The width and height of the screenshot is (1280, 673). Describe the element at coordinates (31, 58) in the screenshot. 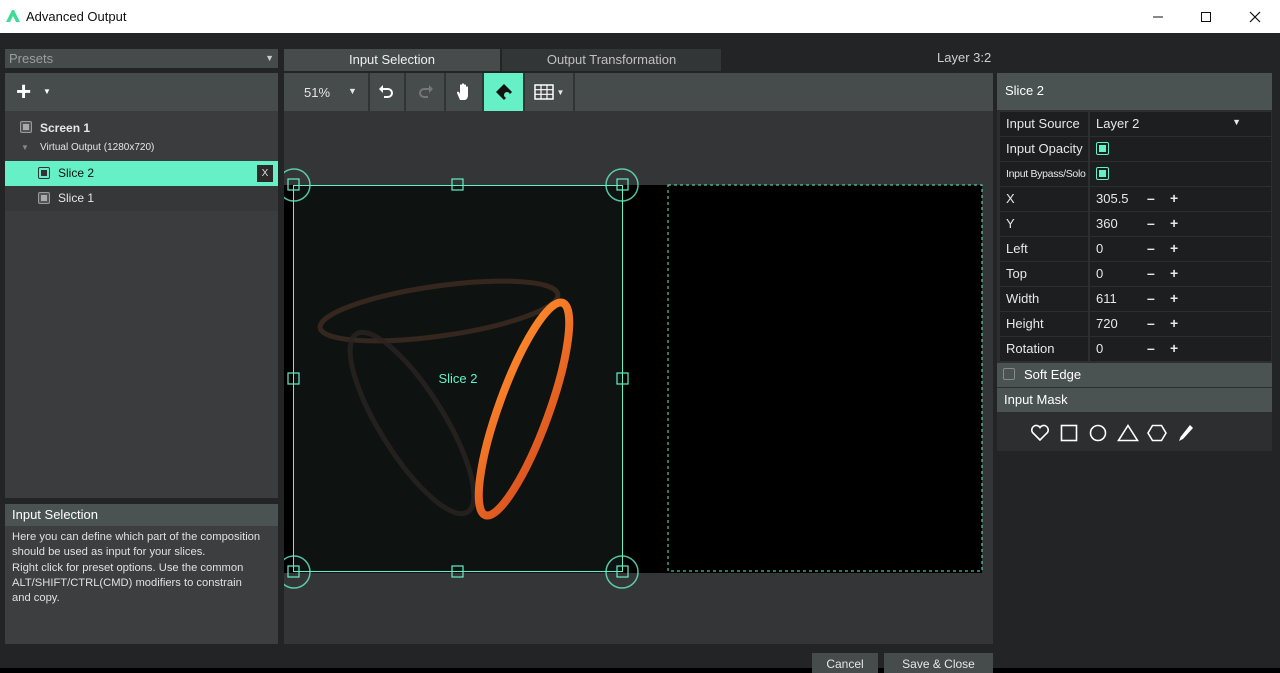

I see `presets-value: Presets` at that location.